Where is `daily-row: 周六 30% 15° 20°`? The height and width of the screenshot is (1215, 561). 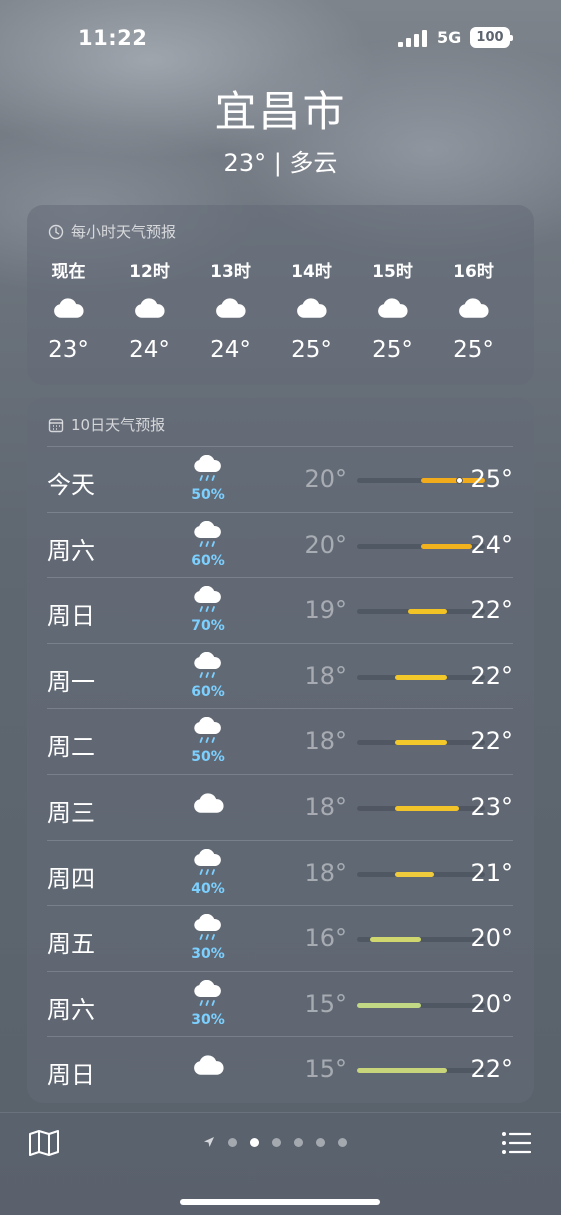
daily-row: 周六 30% 15° 20° is located at coordinates (280, 1003).